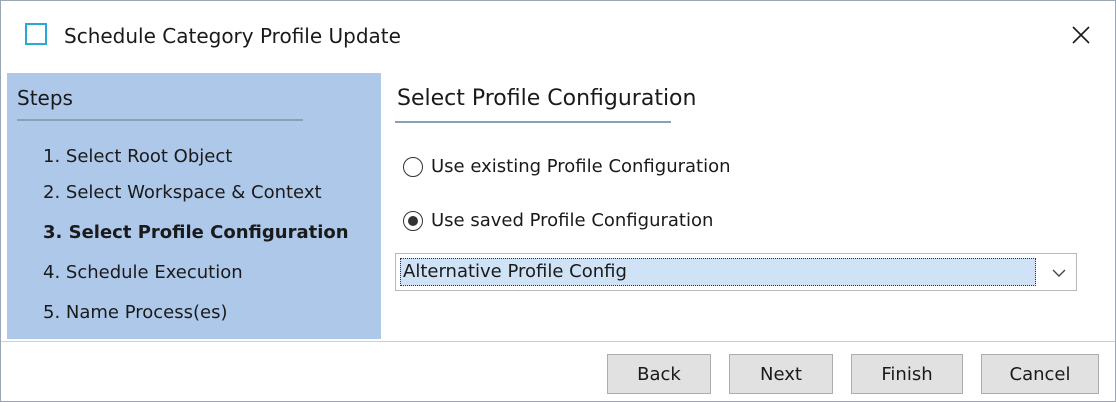 The image size is (1116, 402). I want to click on radio-label: Use saved Profile Configuration, so click(572, 220).